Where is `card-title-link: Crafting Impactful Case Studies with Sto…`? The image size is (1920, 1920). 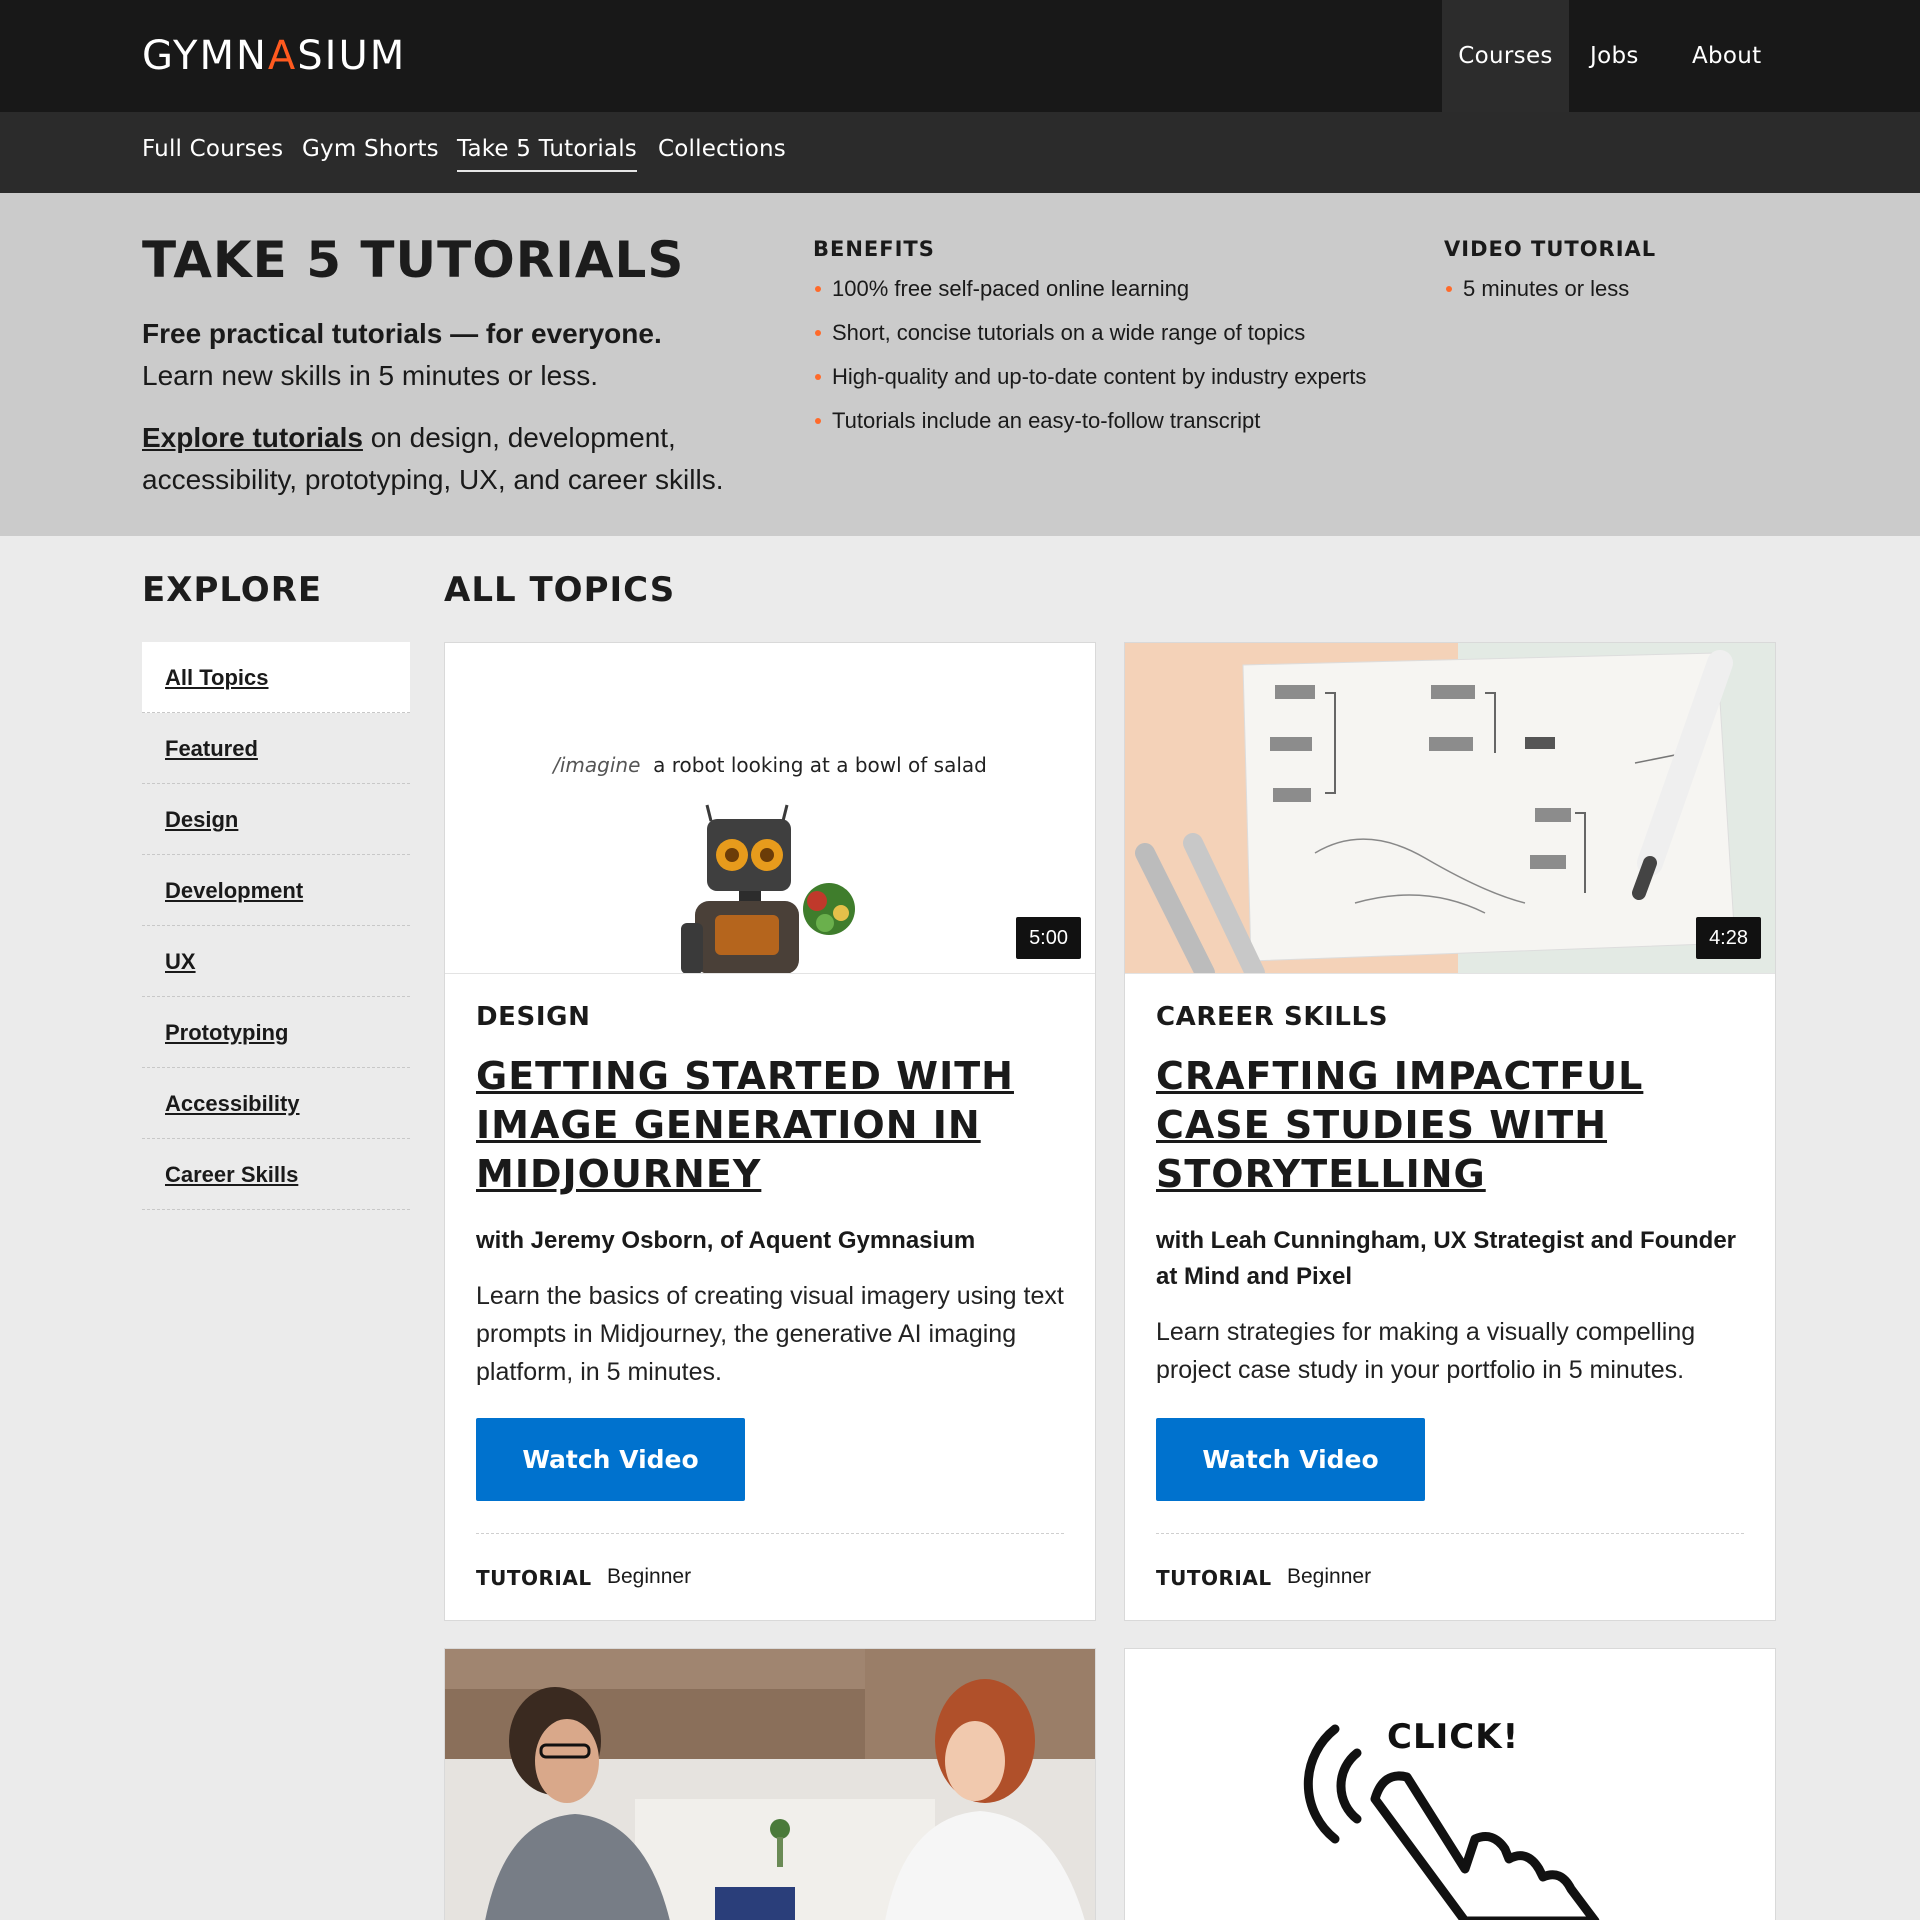 card-title-link: Crafting Impactful Case Studies with Sto… is located at coordinates (1450, 1125).